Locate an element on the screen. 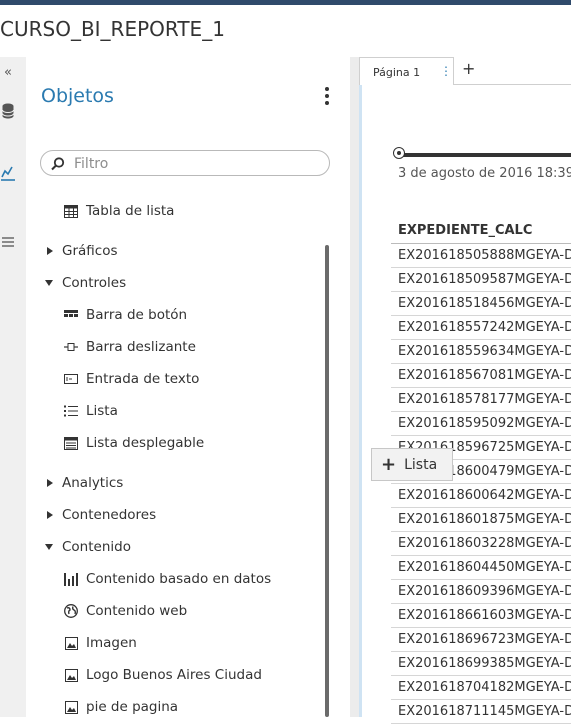 The image size is (571, 724). top-bar is located at coordinates (285, 2).